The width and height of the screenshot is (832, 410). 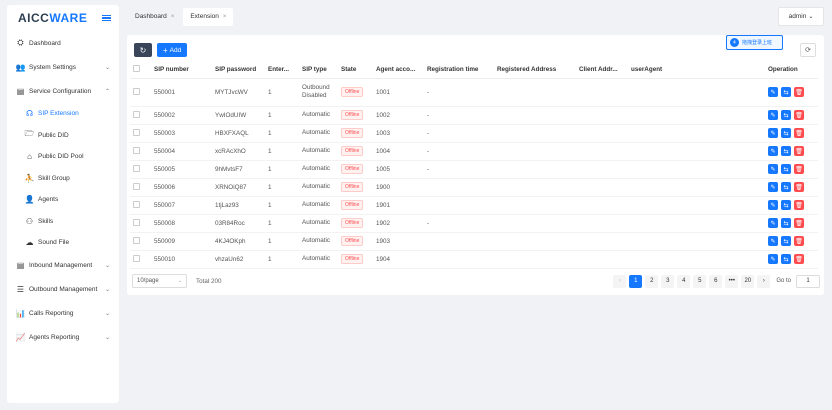 I want to click on login-work-badge: ⚘ 拖拽登录上班, so click(x=754, y=42).